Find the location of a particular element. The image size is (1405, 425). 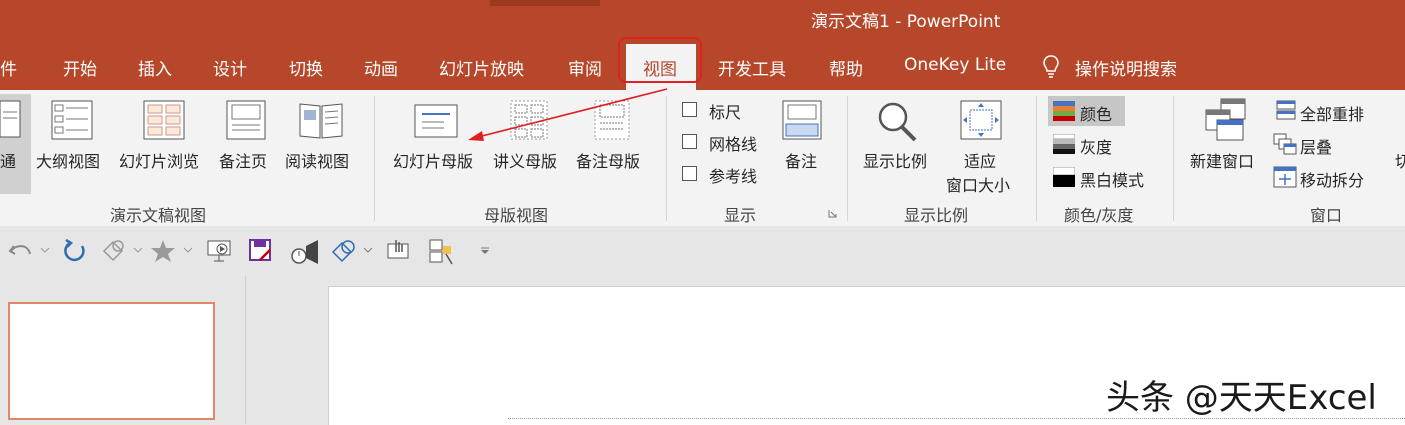

grayscale-button: 灰度 is located at coordinates (1096, 146).